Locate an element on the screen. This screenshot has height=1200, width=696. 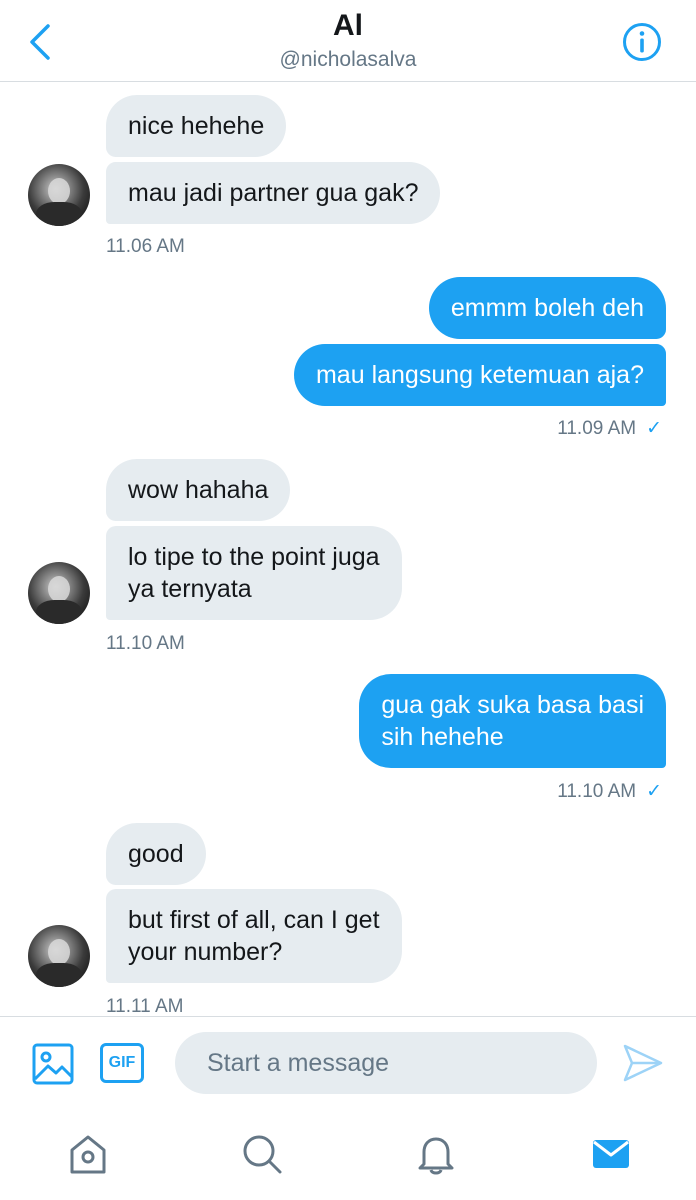
outgoing-message: mau langsung ketemuan aja? is located at coordinates (479, 375).